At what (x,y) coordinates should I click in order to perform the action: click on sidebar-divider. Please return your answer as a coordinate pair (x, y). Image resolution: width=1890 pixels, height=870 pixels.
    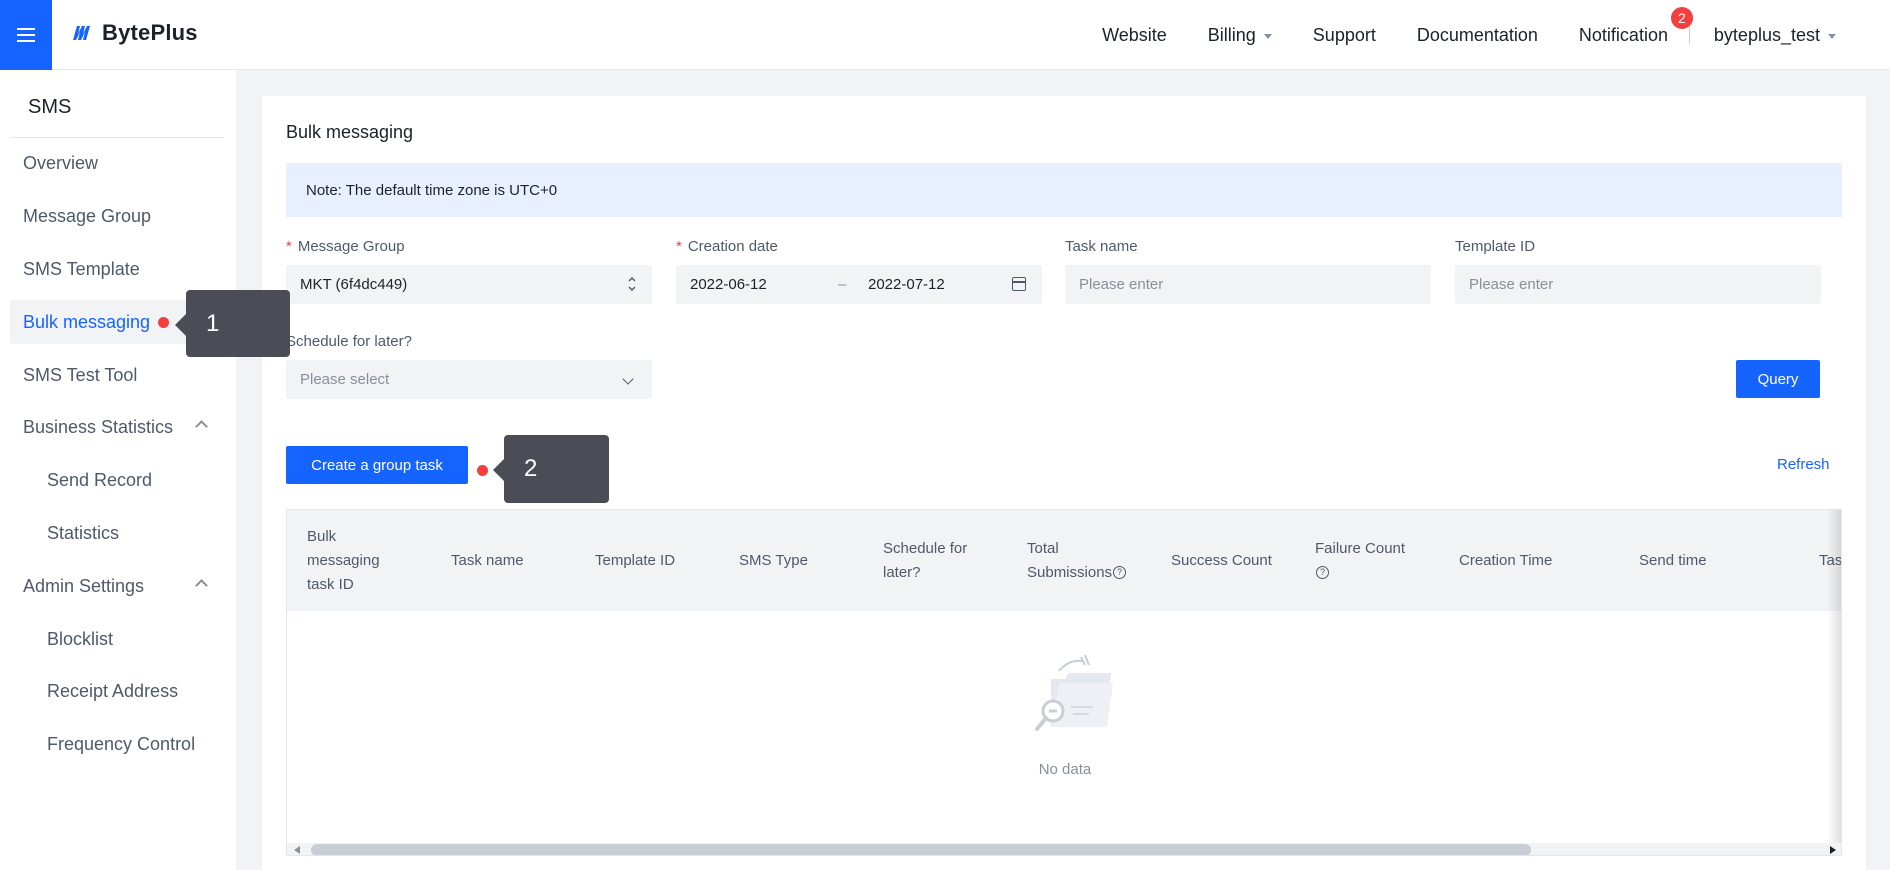
    Looking at the image, I should click on (117, 137).